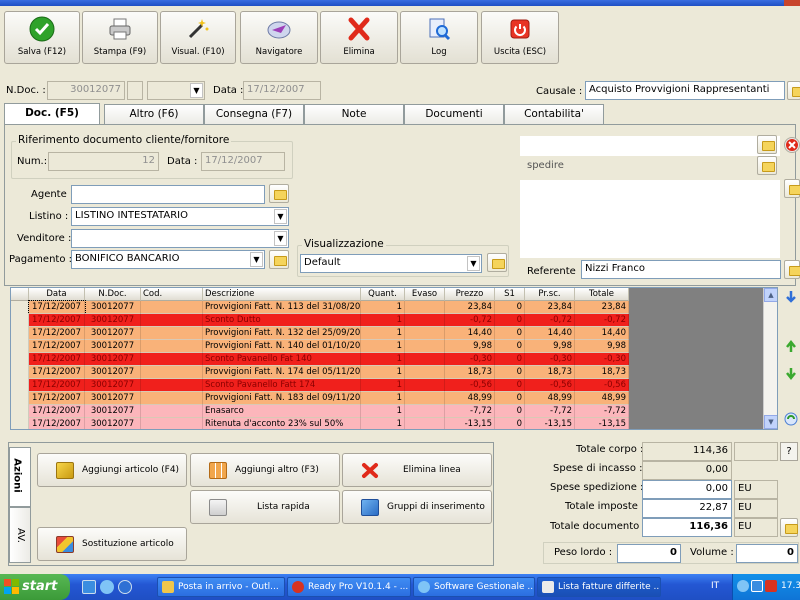  What do you see at coordinates (282, 320) in the screenshot?
I see `cell-desc: Sconto Dutto` at bounding box center [282, 320].